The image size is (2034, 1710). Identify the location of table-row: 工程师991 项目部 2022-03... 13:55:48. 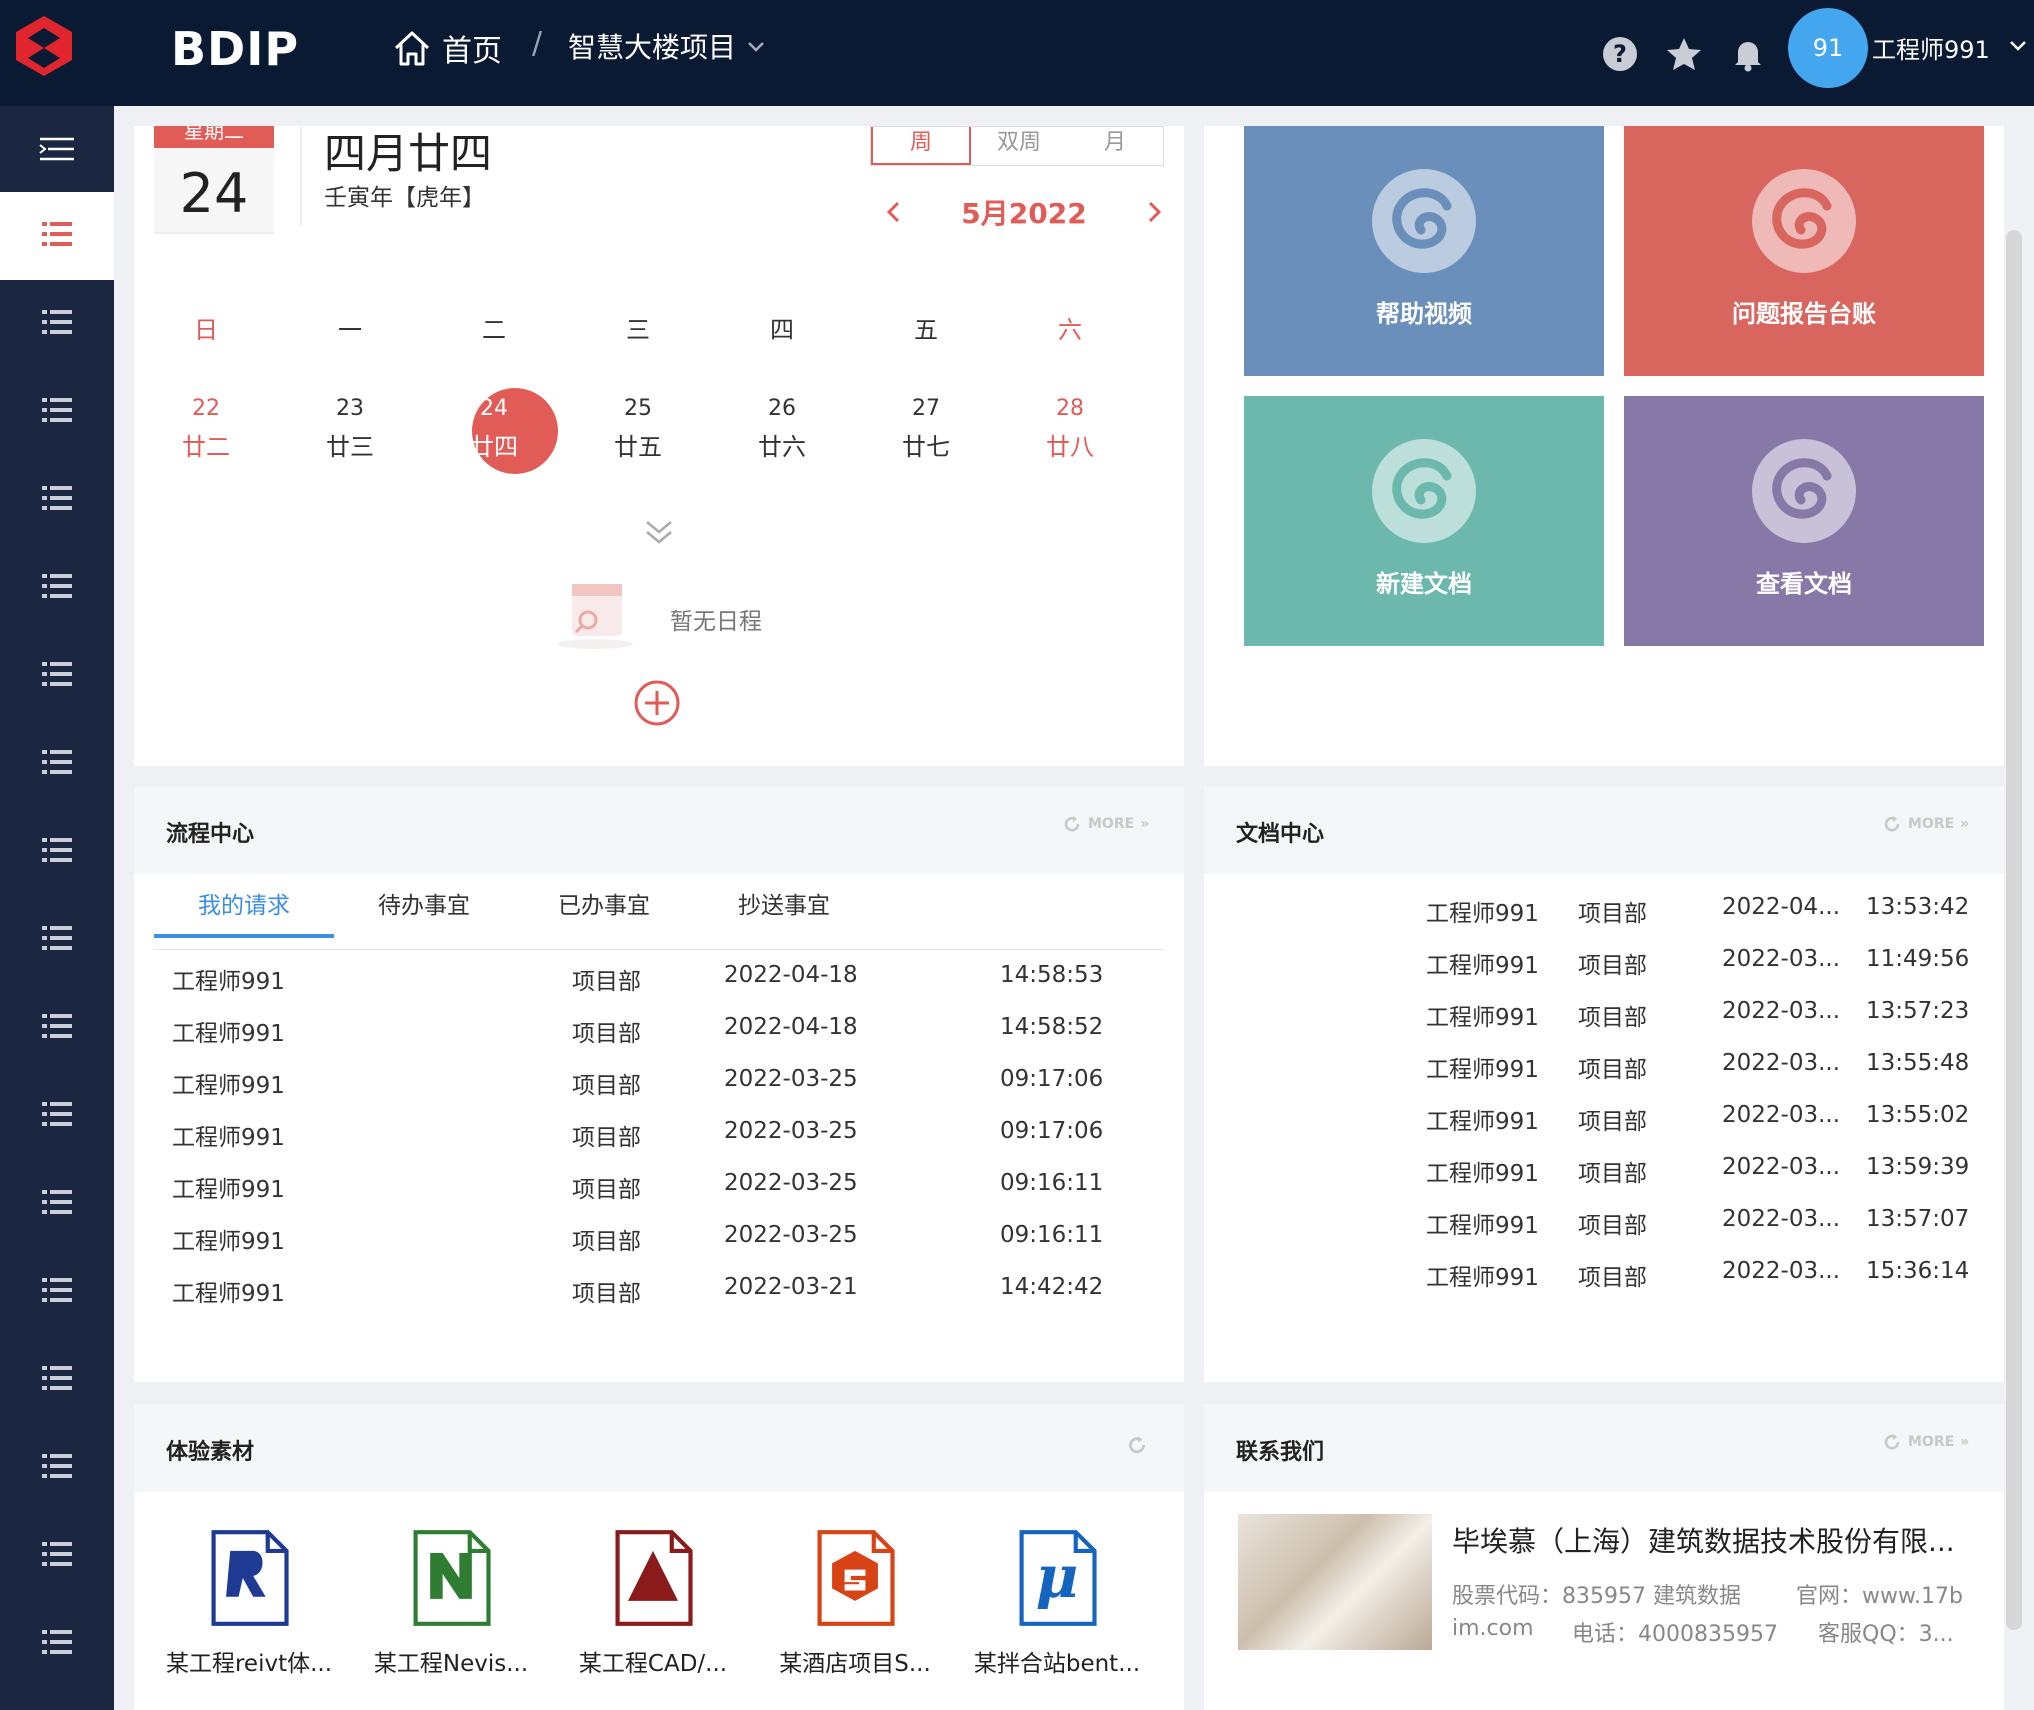
(1604, 1076).